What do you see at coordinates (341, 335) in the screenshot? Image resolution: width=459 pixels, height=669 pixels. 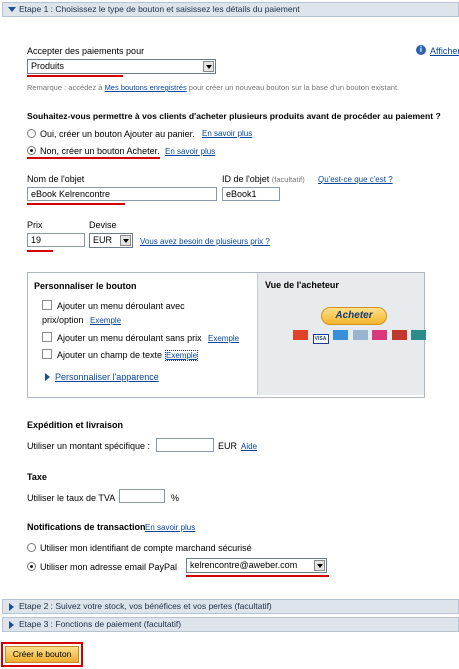 I see `amex-icon` at bounding box center [341, 335].